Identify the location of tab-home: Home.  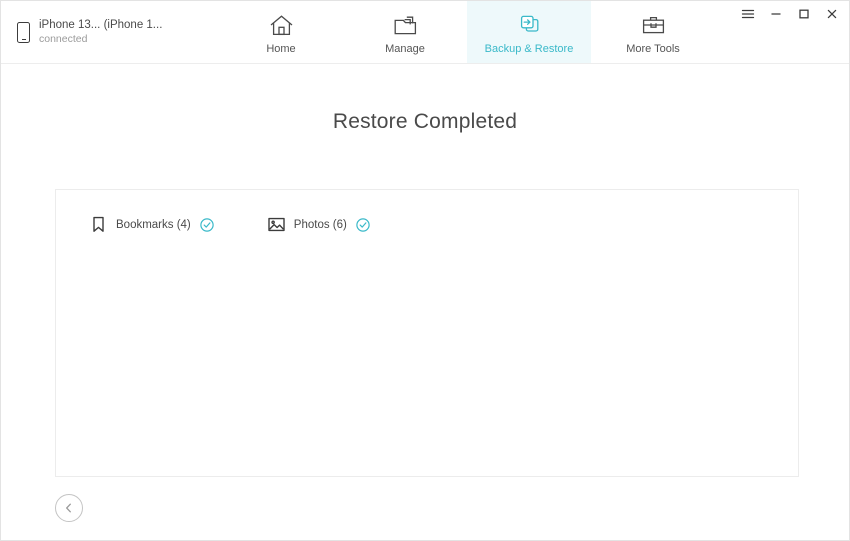
(281, 32).